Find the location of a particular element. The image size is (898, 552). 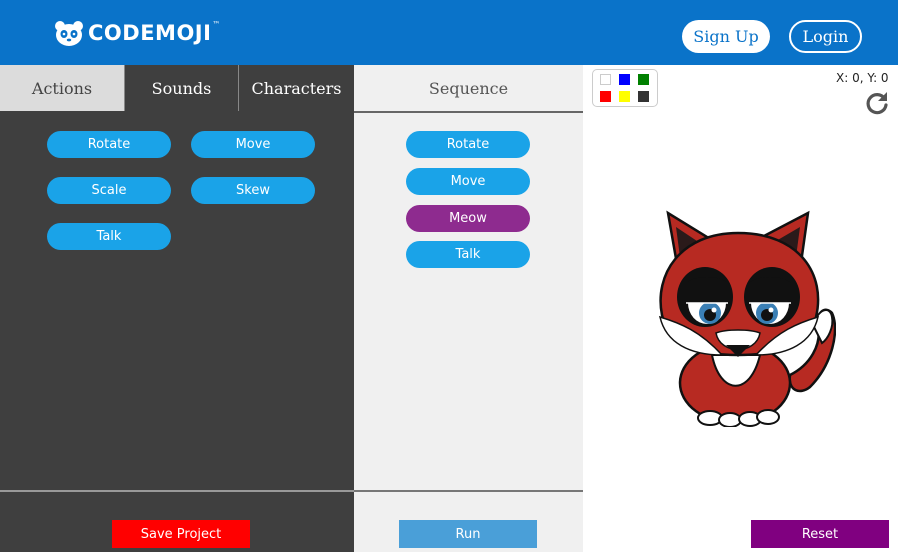

top-bar: CODEMOJI ™ Sign Up Login is located at coordinates (449, 32).